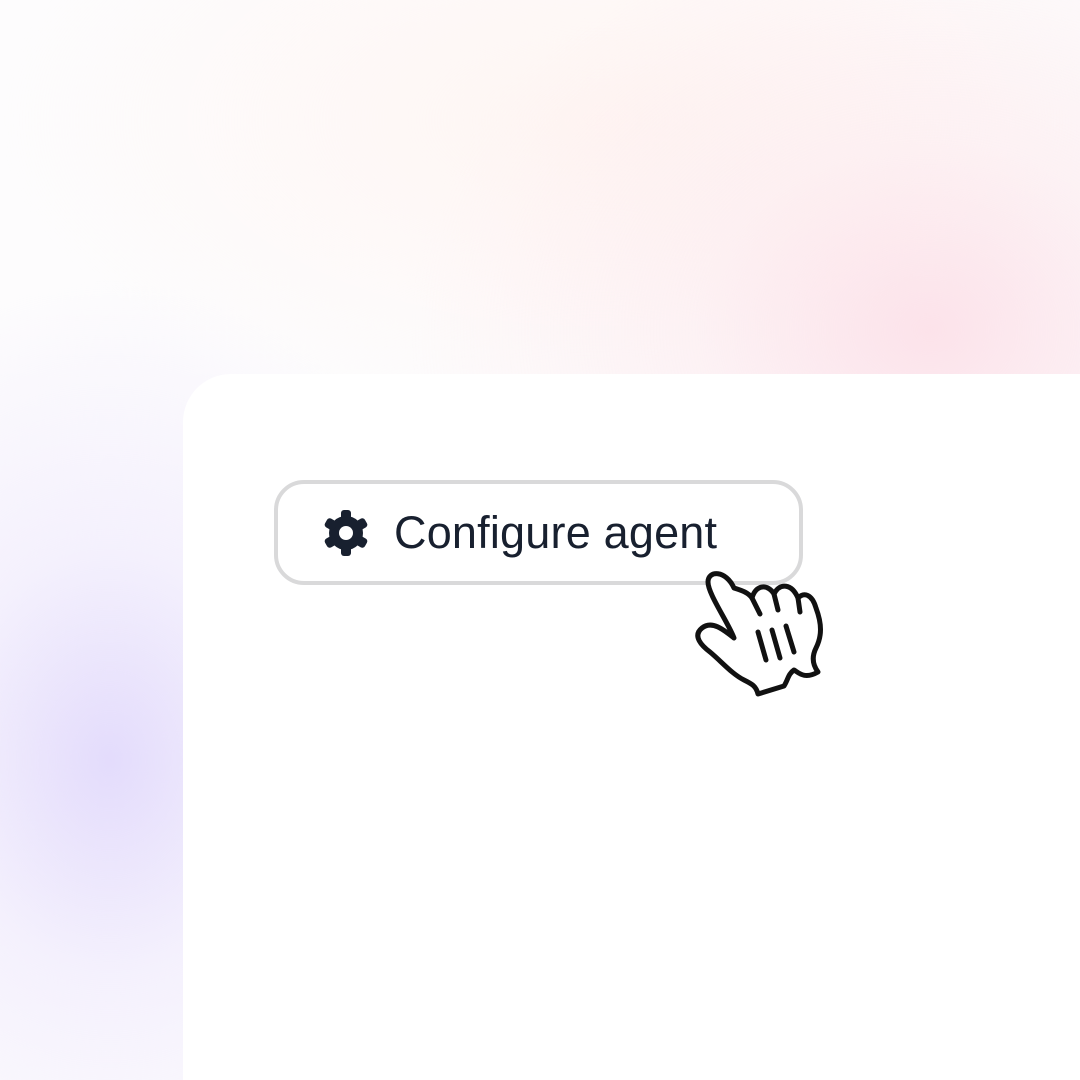  Describe the element at coordinates (346, 533) in the screenshot. I see `gear-icon` at that location.